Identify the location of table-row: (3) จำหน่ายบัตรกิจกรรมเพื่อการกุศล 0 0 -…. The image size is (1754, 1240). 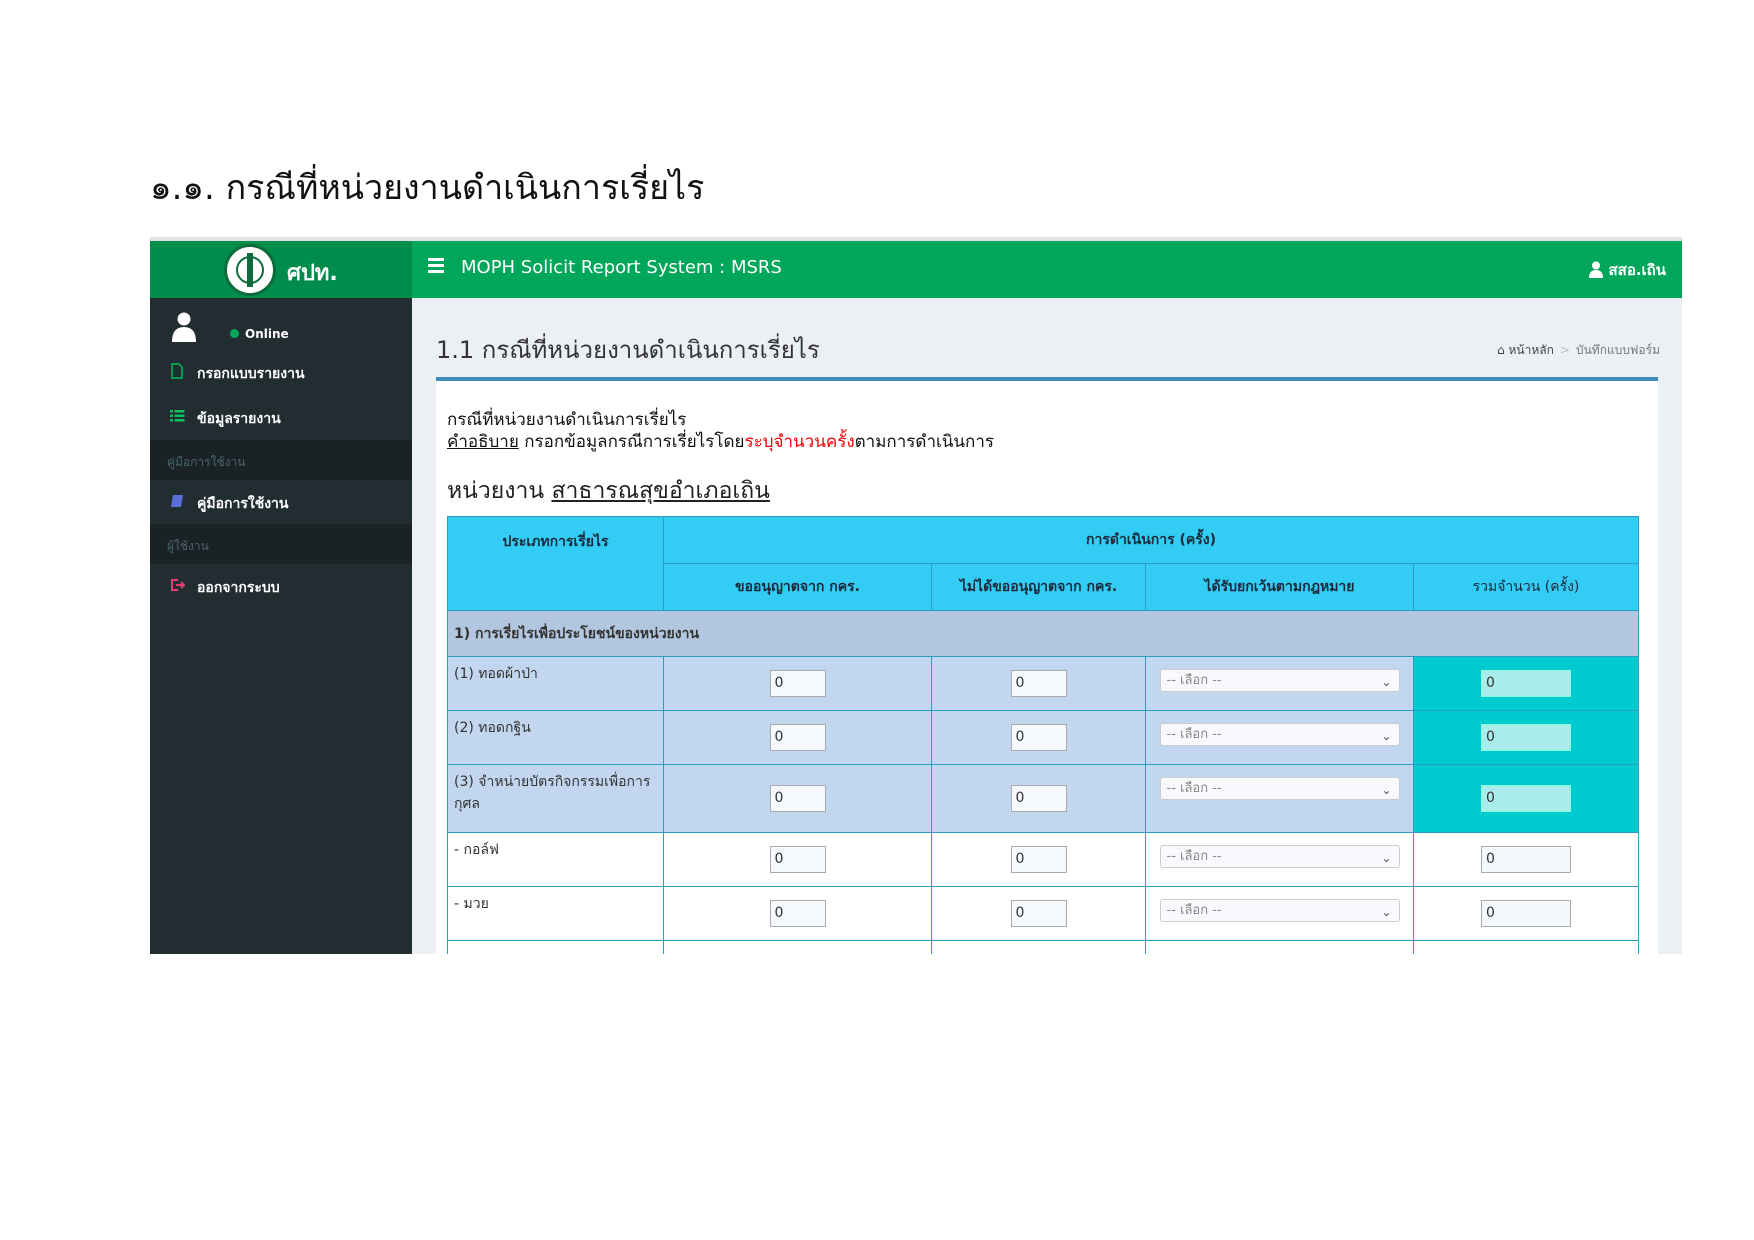
(1043, 798).